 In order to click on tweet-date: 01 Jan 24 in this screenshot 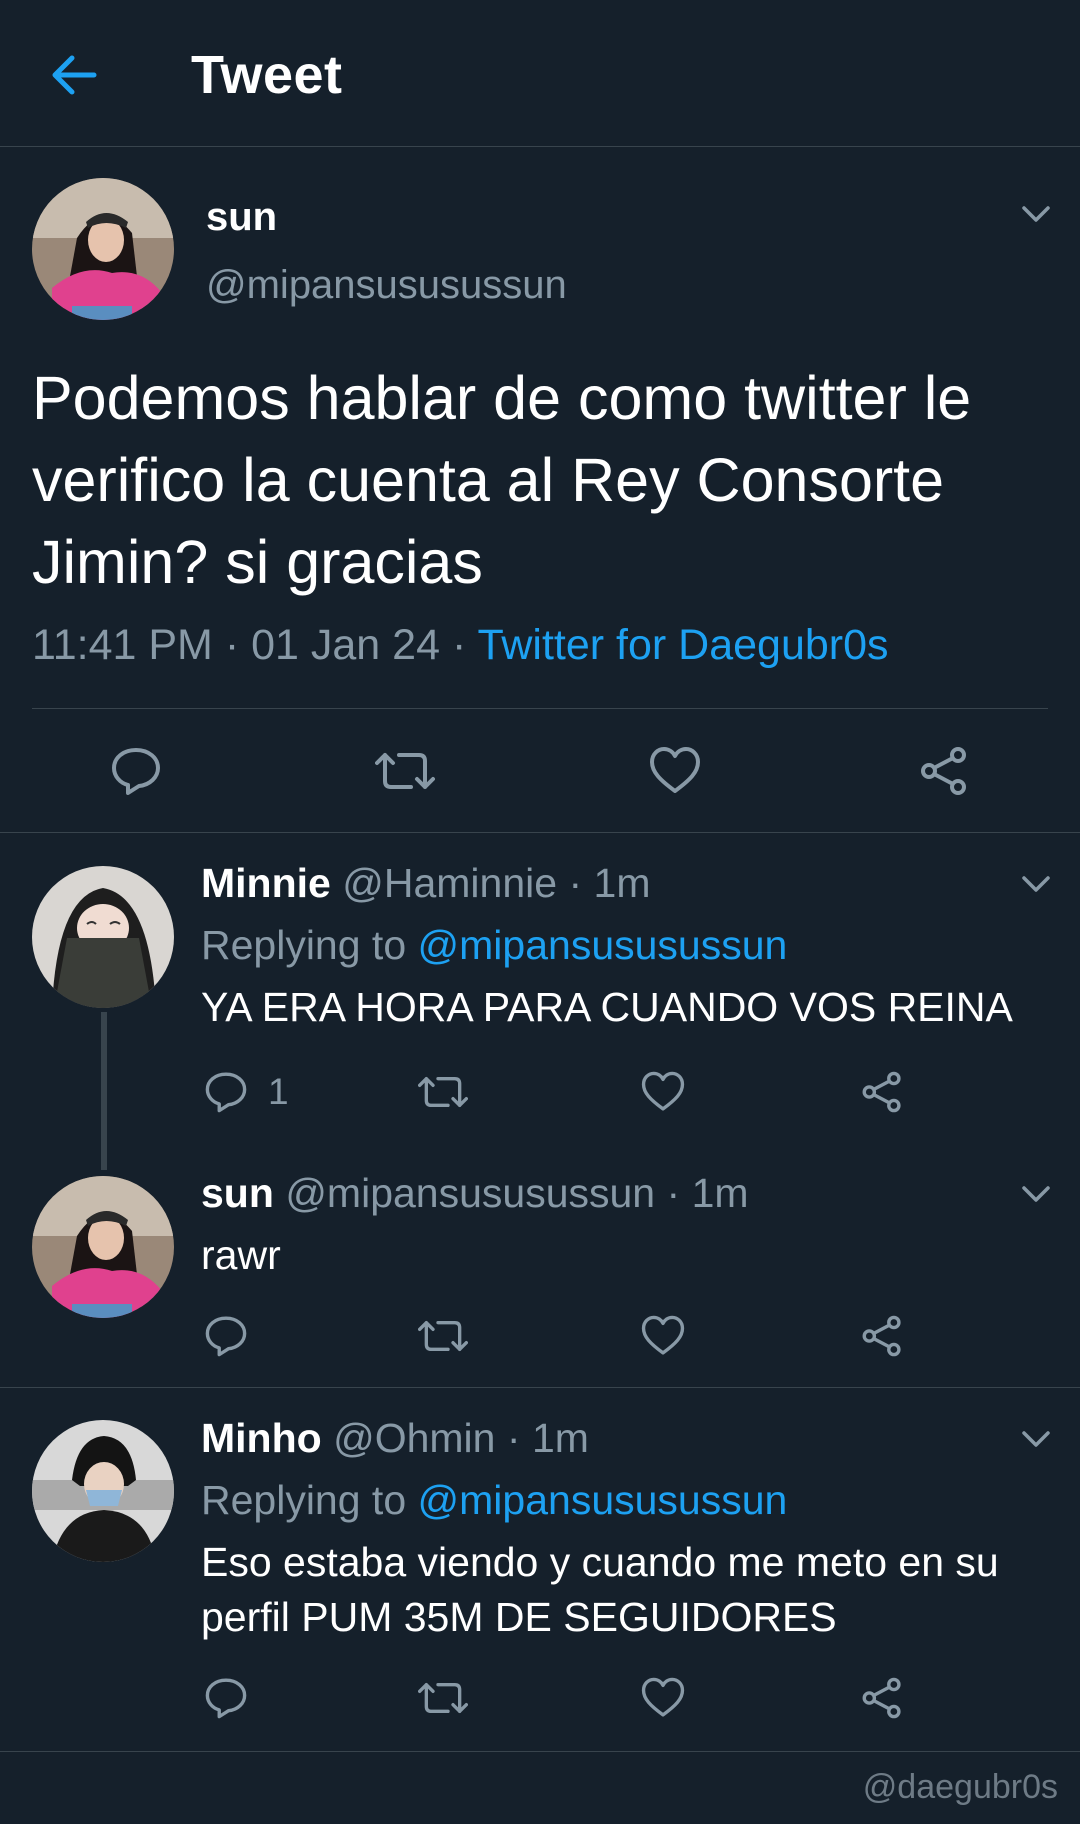, I will do `click(345, 645)`.